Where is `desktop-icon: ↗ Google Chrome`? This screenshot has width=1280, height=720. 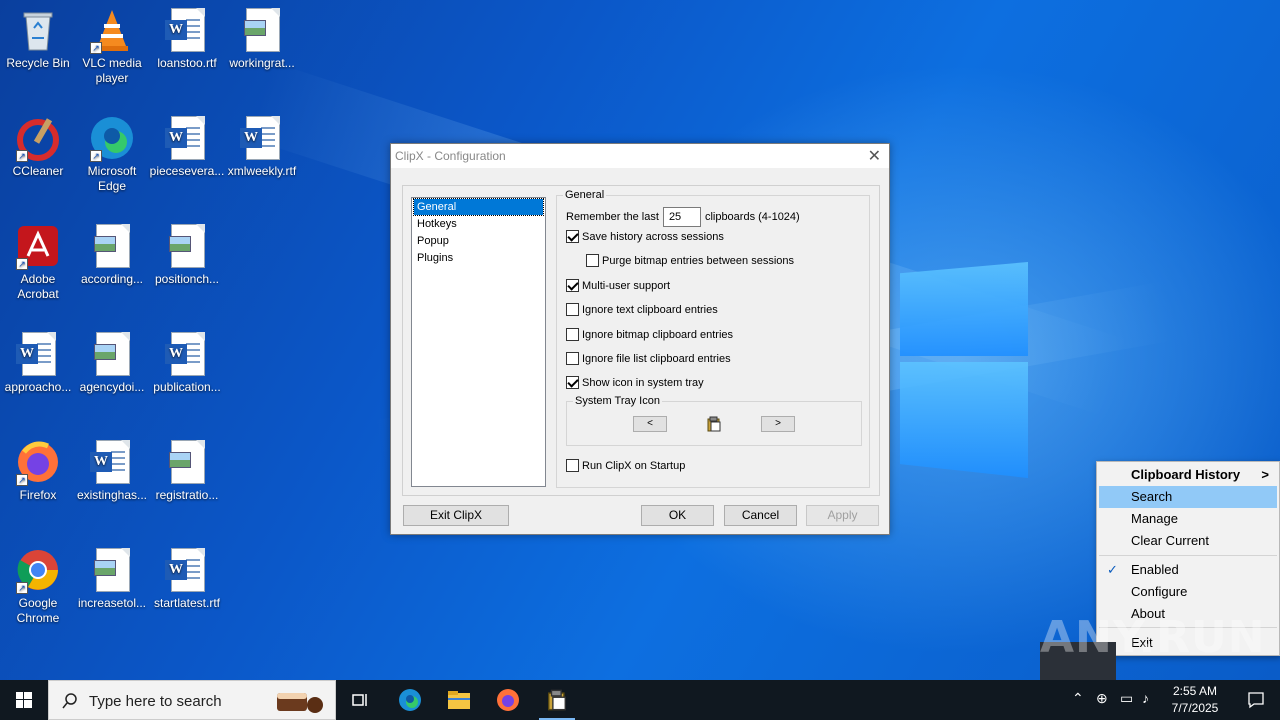
desktop-icon: ↗ Google Chrome is located at coordinates (38, 586).